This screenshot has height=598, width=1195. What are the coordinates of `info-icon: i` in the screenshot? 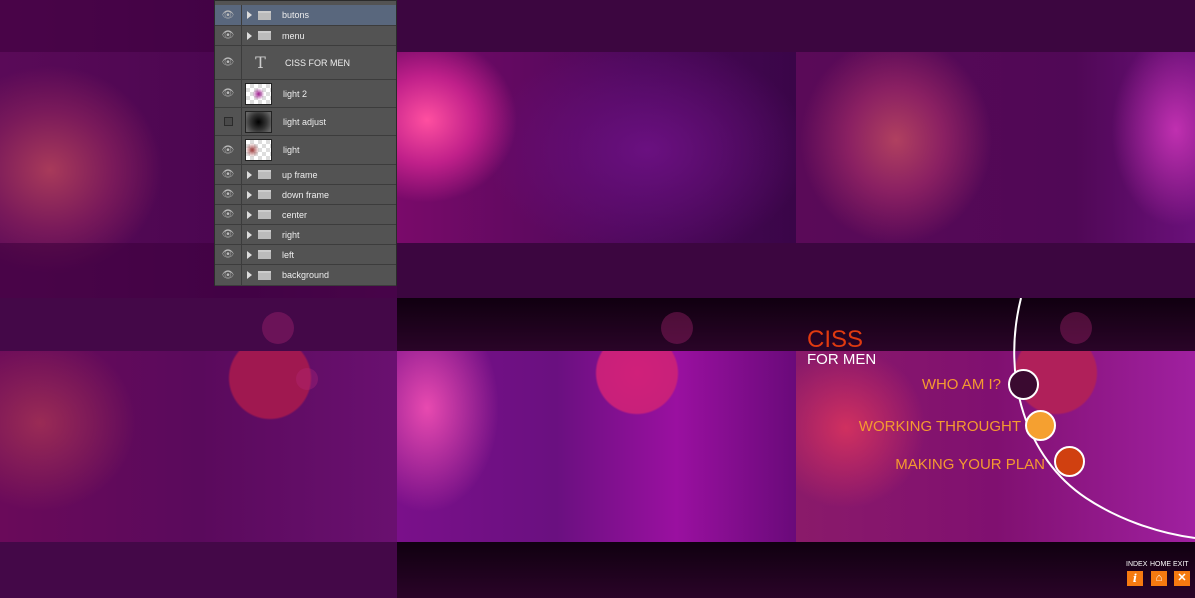 It's located at (1135, 578).